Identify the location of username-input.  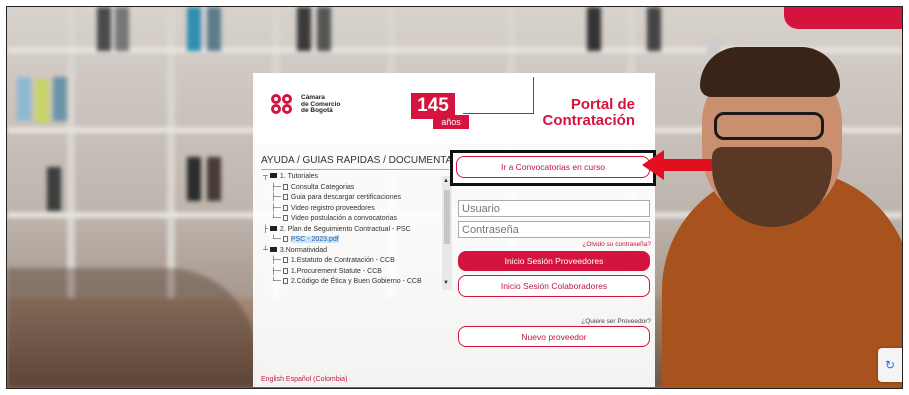
(554, 208).